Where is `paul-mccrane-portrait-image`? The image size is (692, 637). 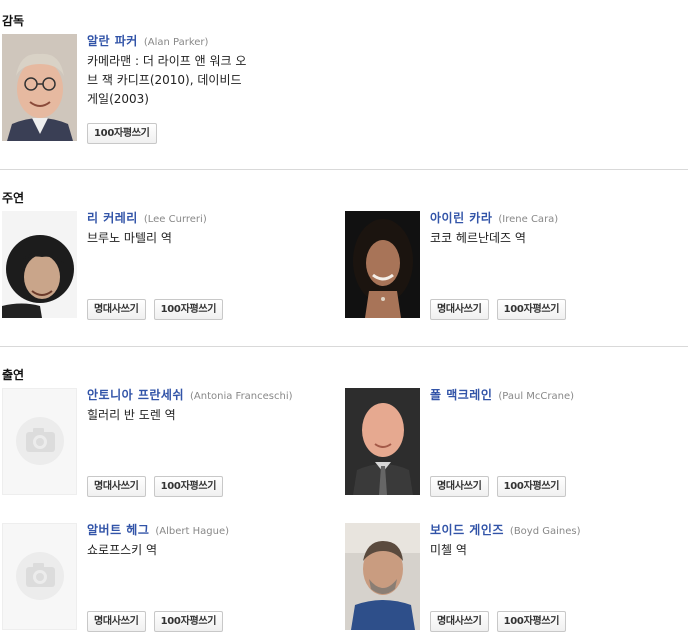 paul-mccrane-portrait-image is located at coordinates (382, 441).